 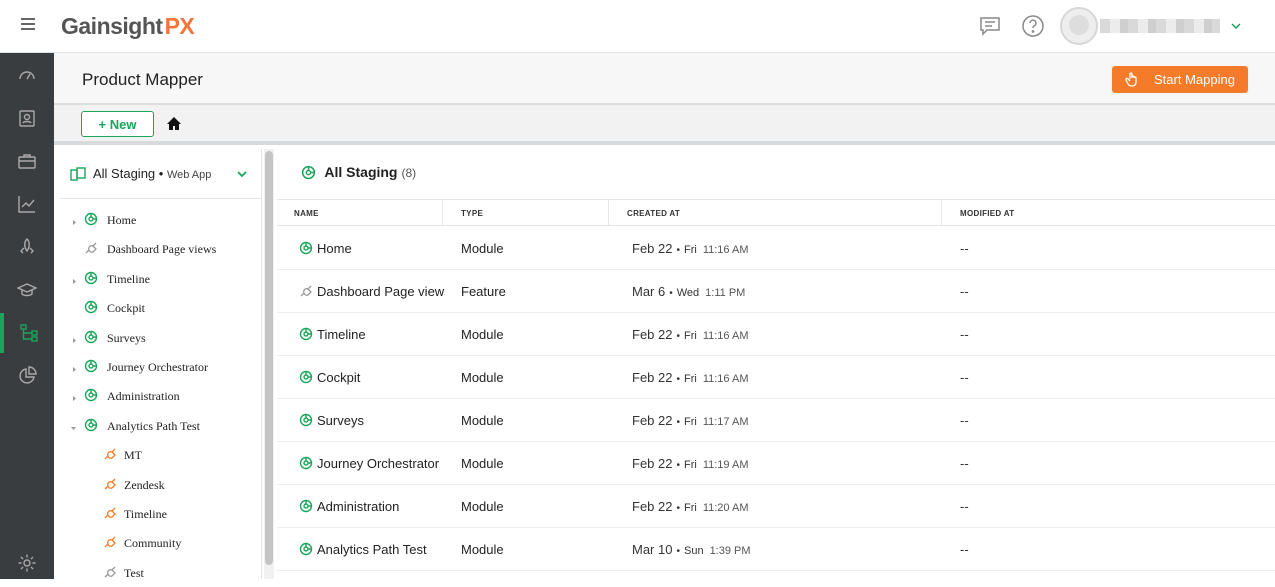 I want to click on row-name: Surveys, so click(x=381, y=420).